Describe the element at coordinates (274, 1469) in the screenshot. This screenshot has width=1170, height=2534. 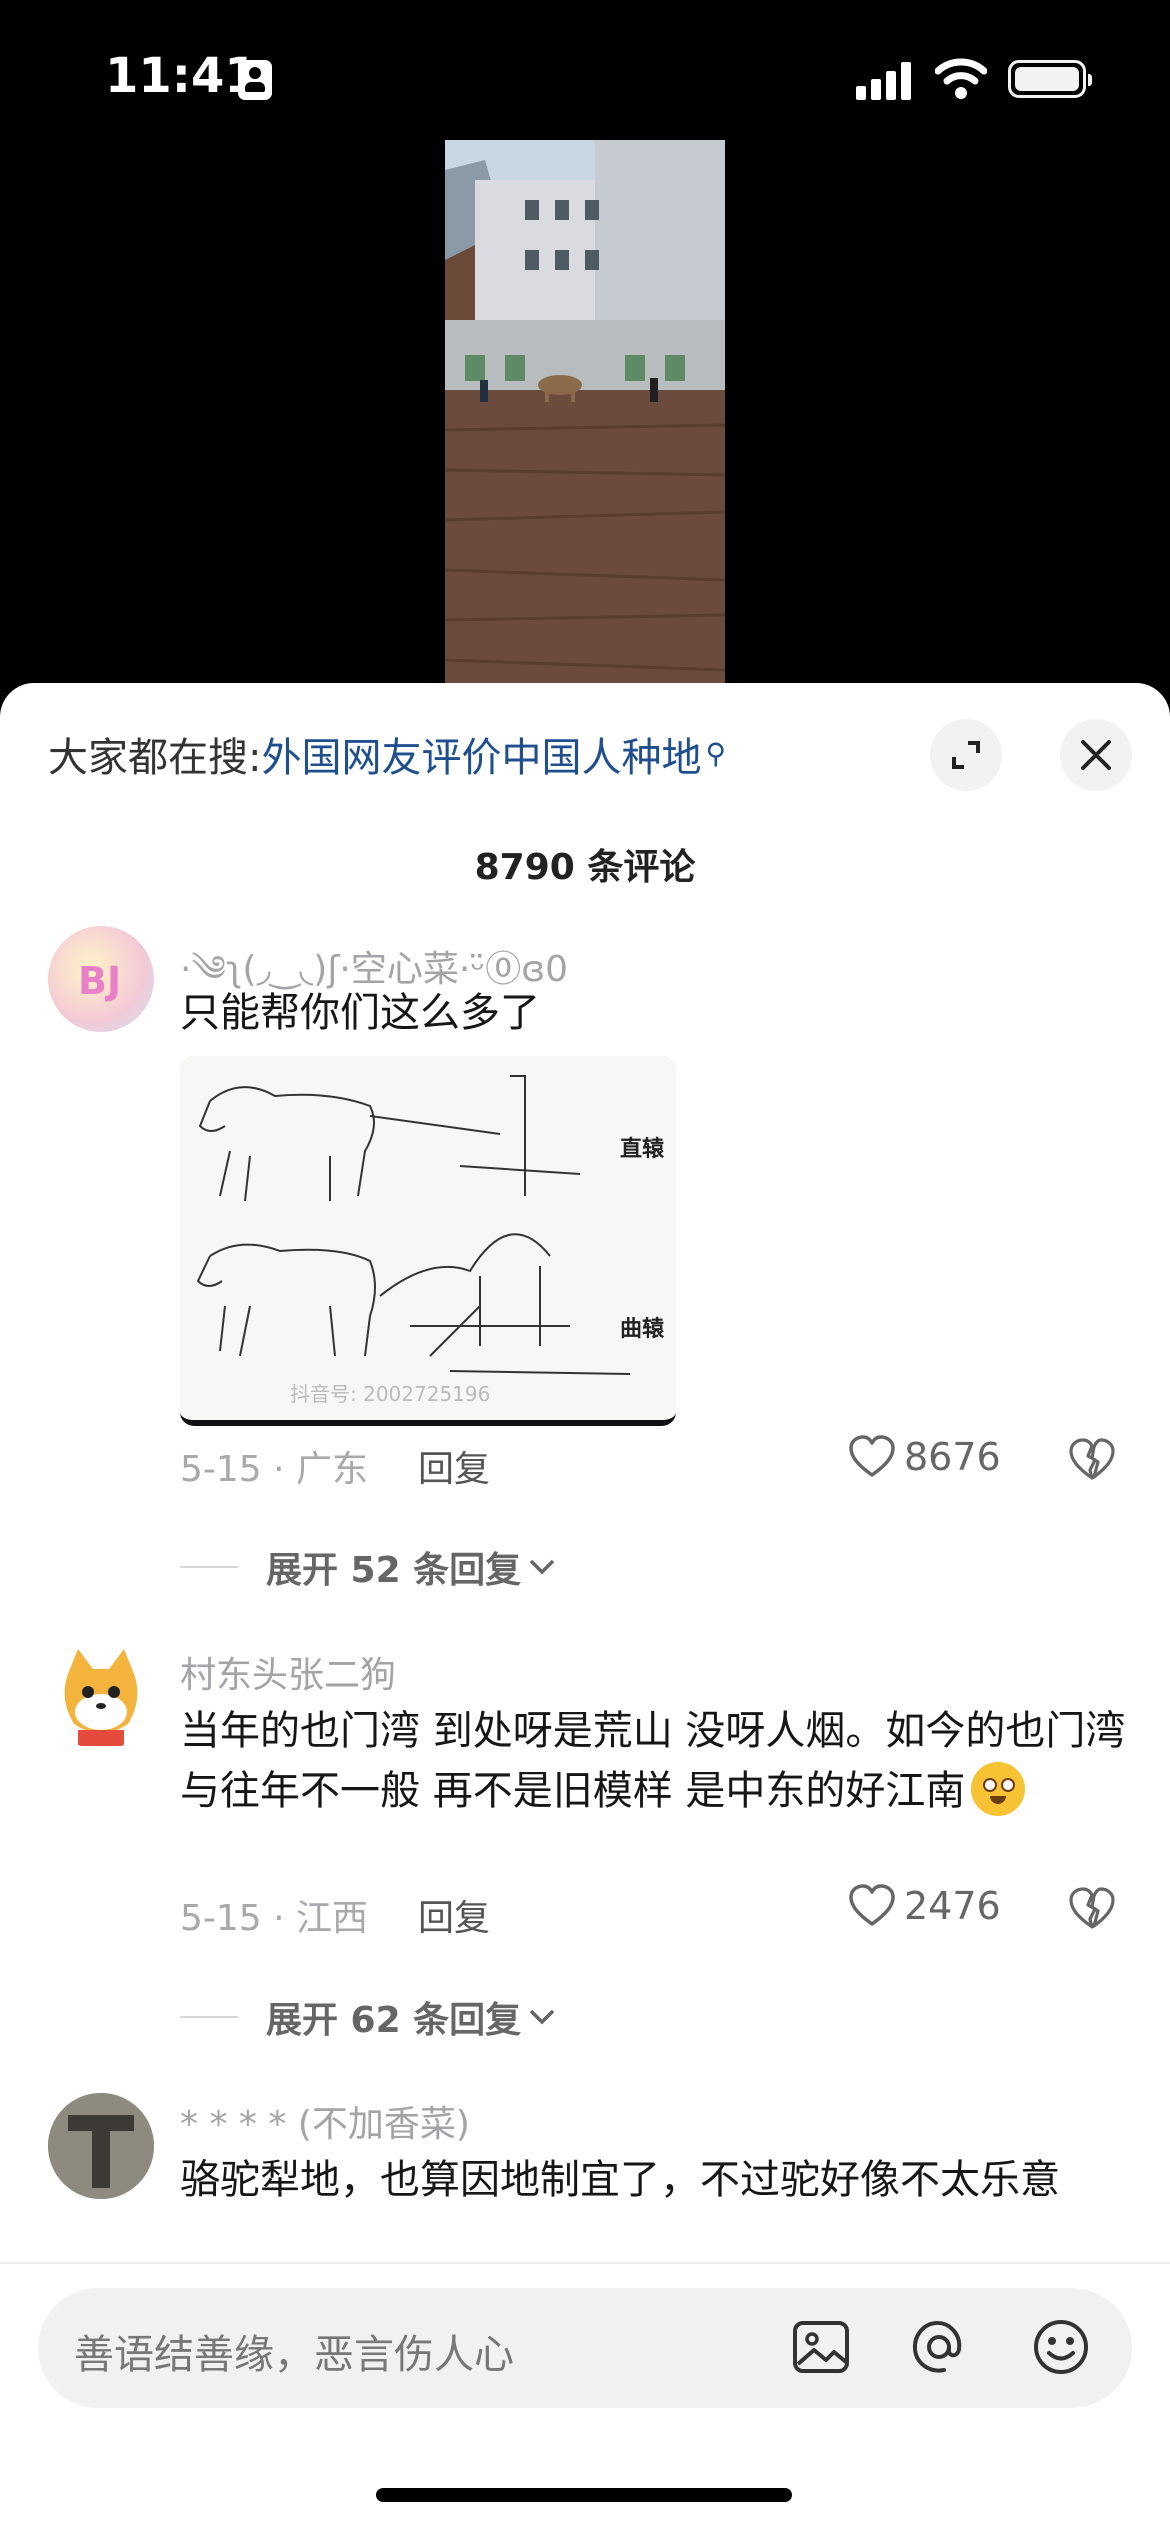
I see `comment-date-location: 5-15 · 广东` at that location.